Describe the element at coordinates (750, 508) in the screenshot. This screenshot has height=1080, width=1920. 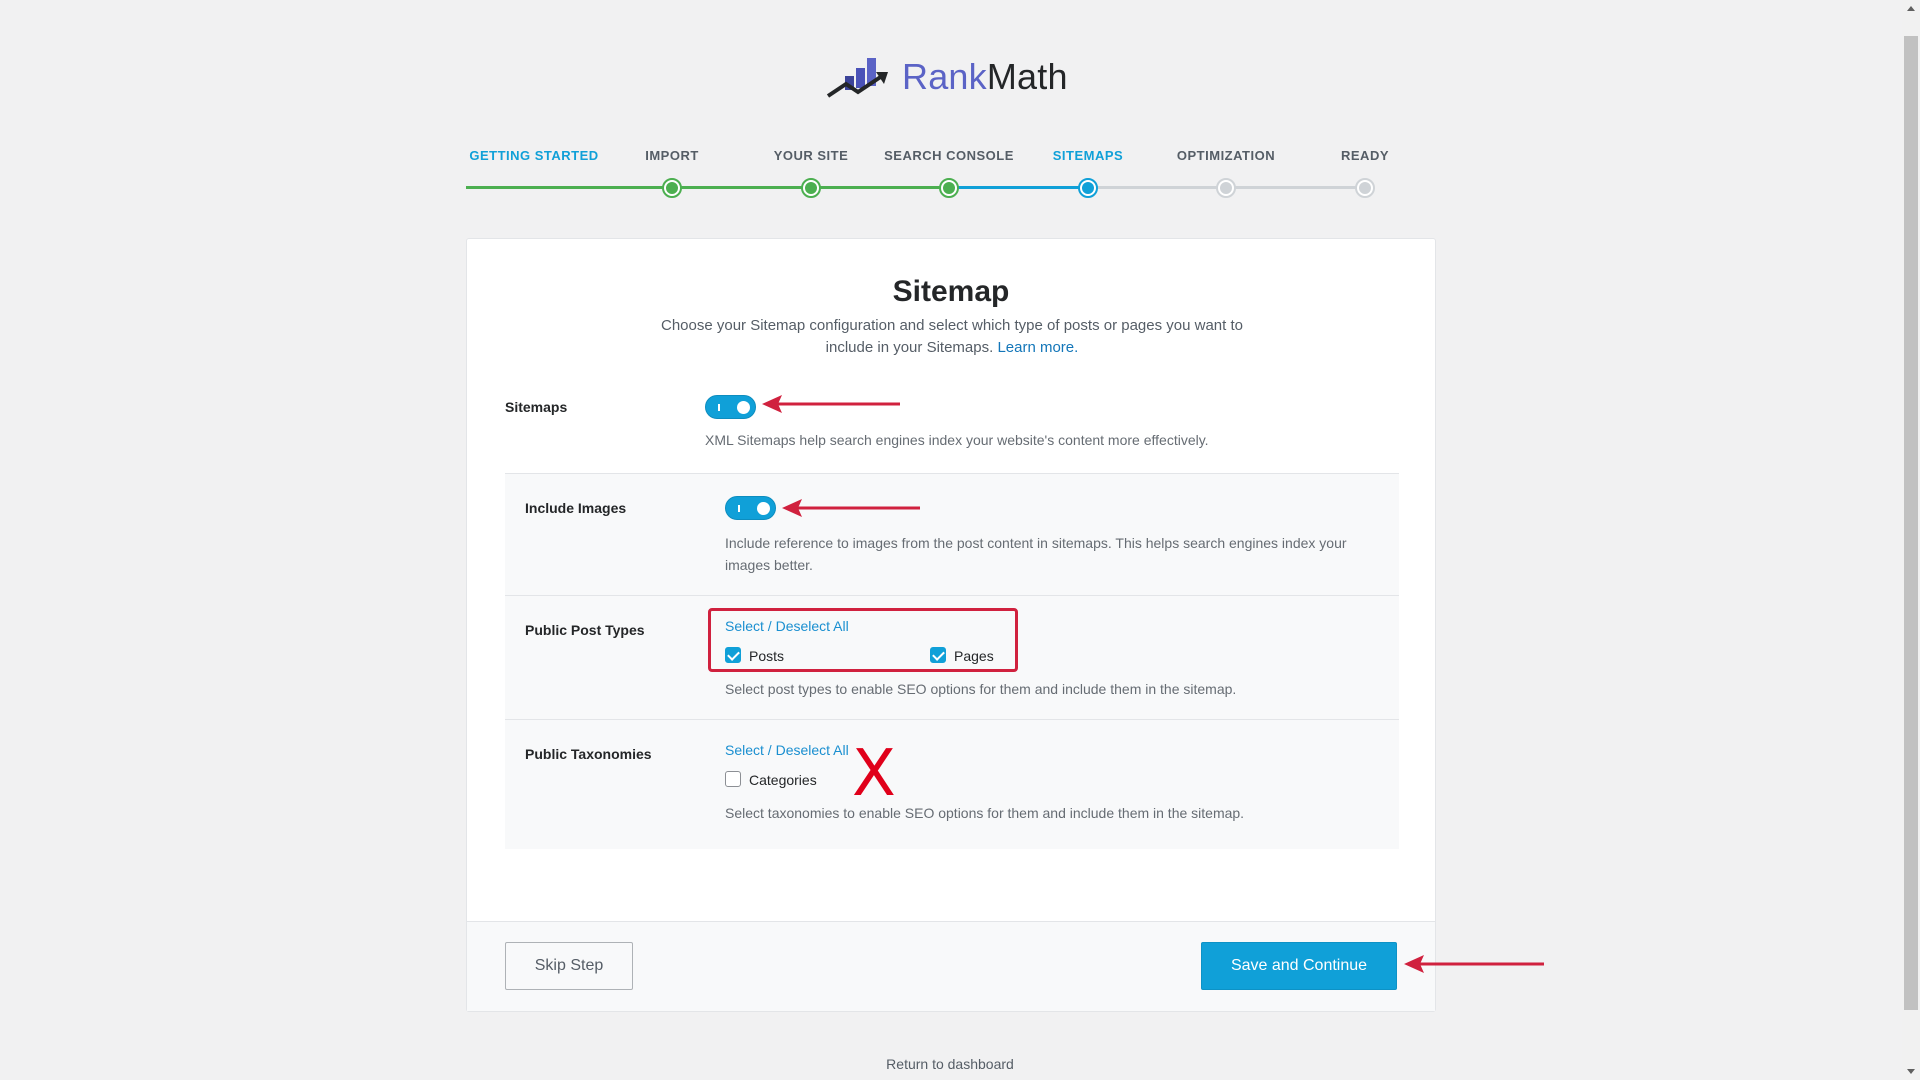
I see `include-images-toggle` at that location.